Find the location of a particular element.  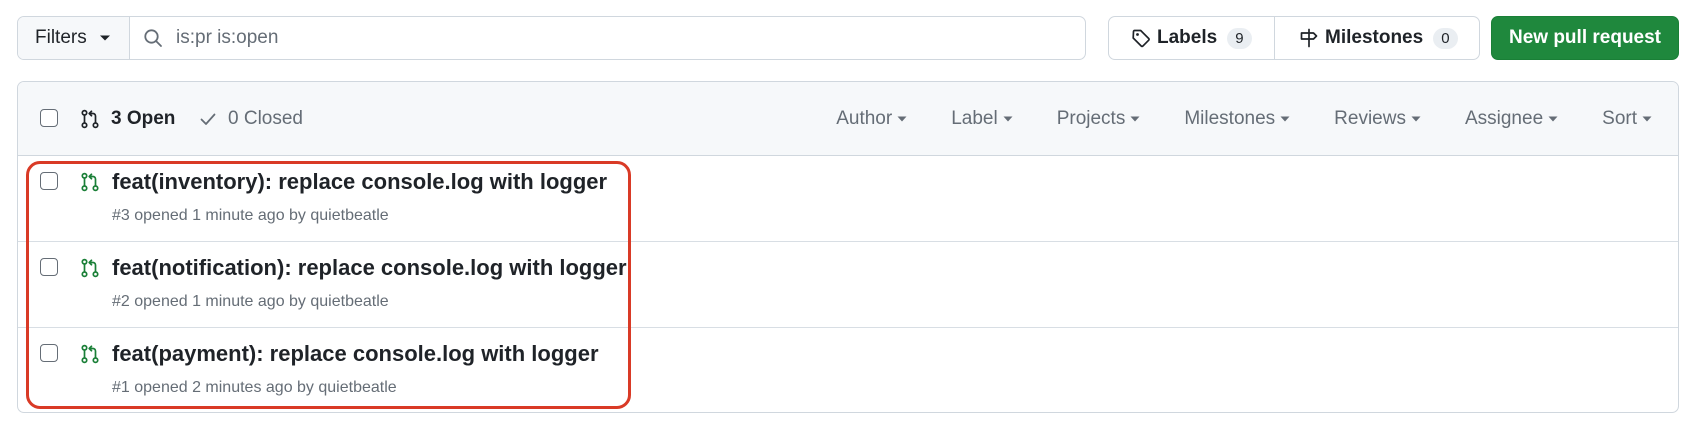

reviews-menu: Reviews is located at coordinates (1377, 119).